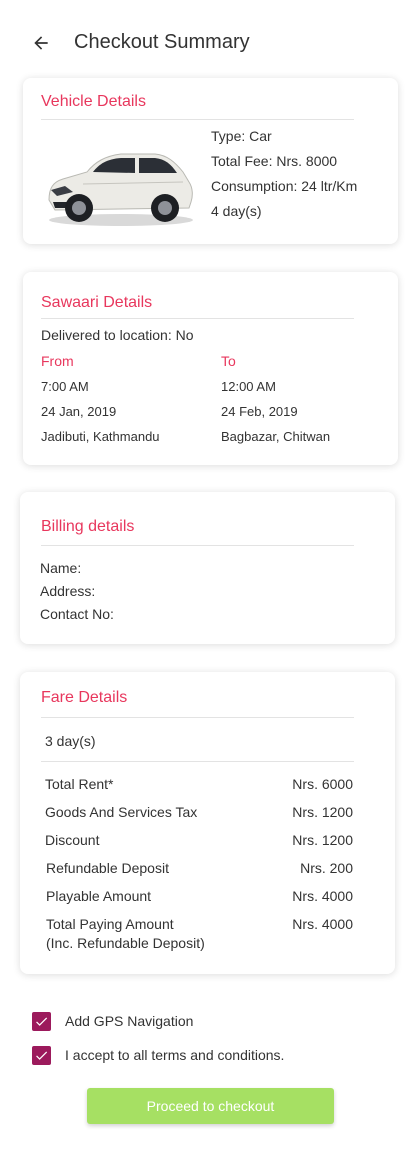 This screenshot has height=1161, width=414. I want to click on fare-row-label: Discount, so click(72, 840).